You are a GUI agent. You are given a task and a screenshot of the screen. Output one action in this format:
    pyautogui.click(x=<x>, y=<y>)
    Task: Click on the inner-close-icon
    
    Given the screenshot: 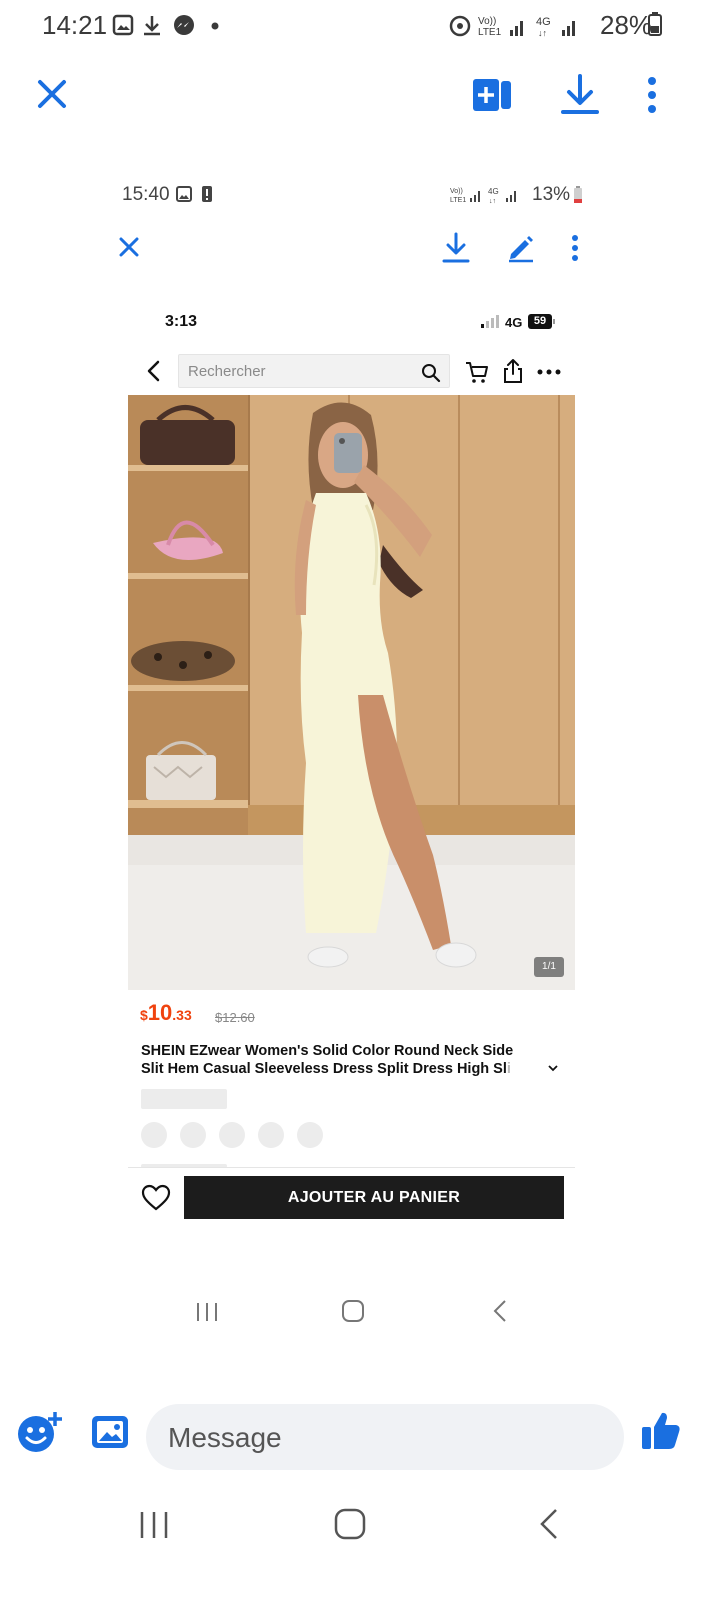 What is the action you would take?
    pyautogui.click(x=129, y=247)
    